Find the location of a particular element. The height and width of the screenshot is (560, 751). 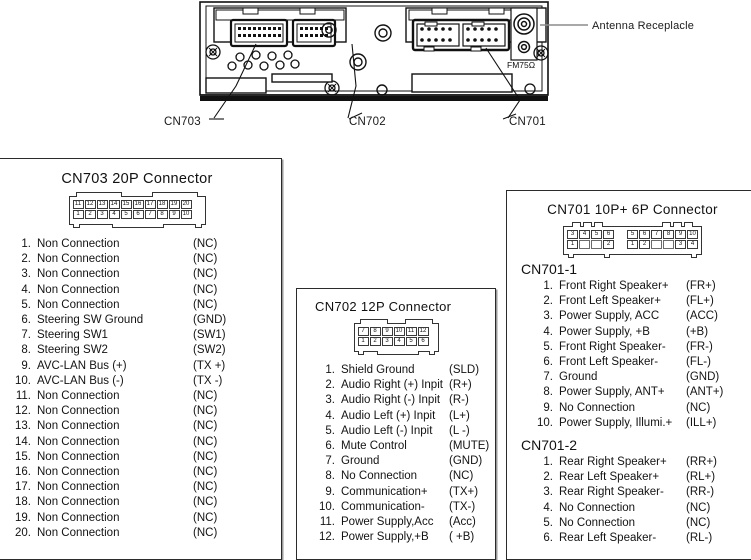

pin-name: Steering SW Ground is located at coordinates (90, 320).